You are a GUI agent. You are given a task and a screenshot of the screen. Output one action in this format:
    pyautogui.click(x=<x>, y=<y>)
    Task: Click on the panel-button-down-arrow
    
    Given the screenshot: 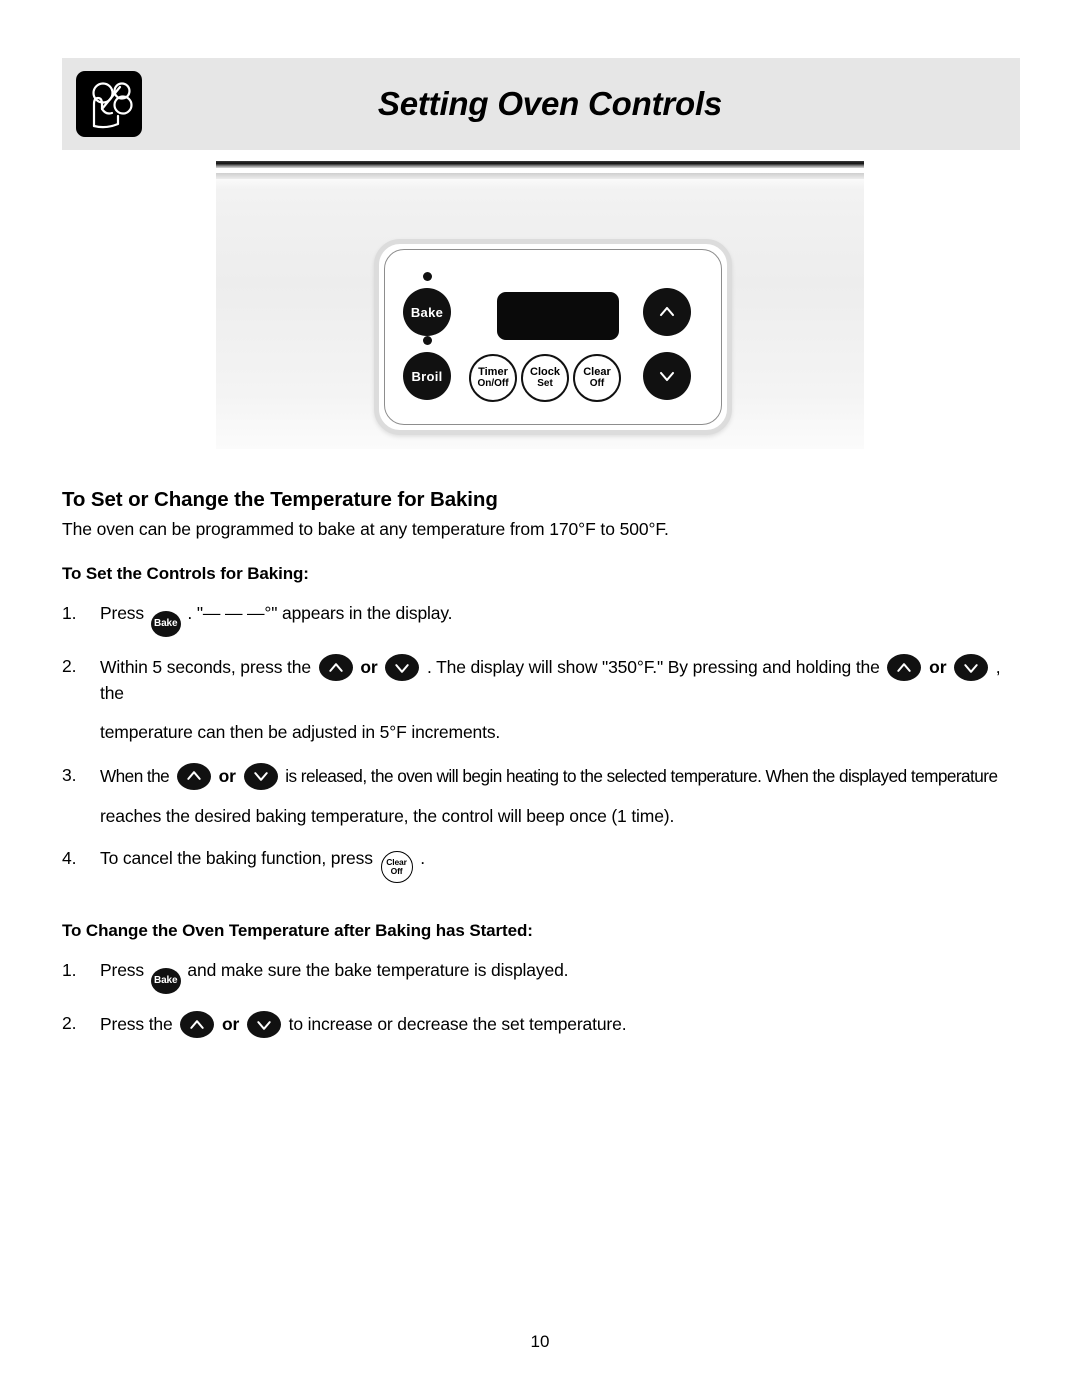 What is the action you would take?
    pyautogui.click(x=667, y=376)
    